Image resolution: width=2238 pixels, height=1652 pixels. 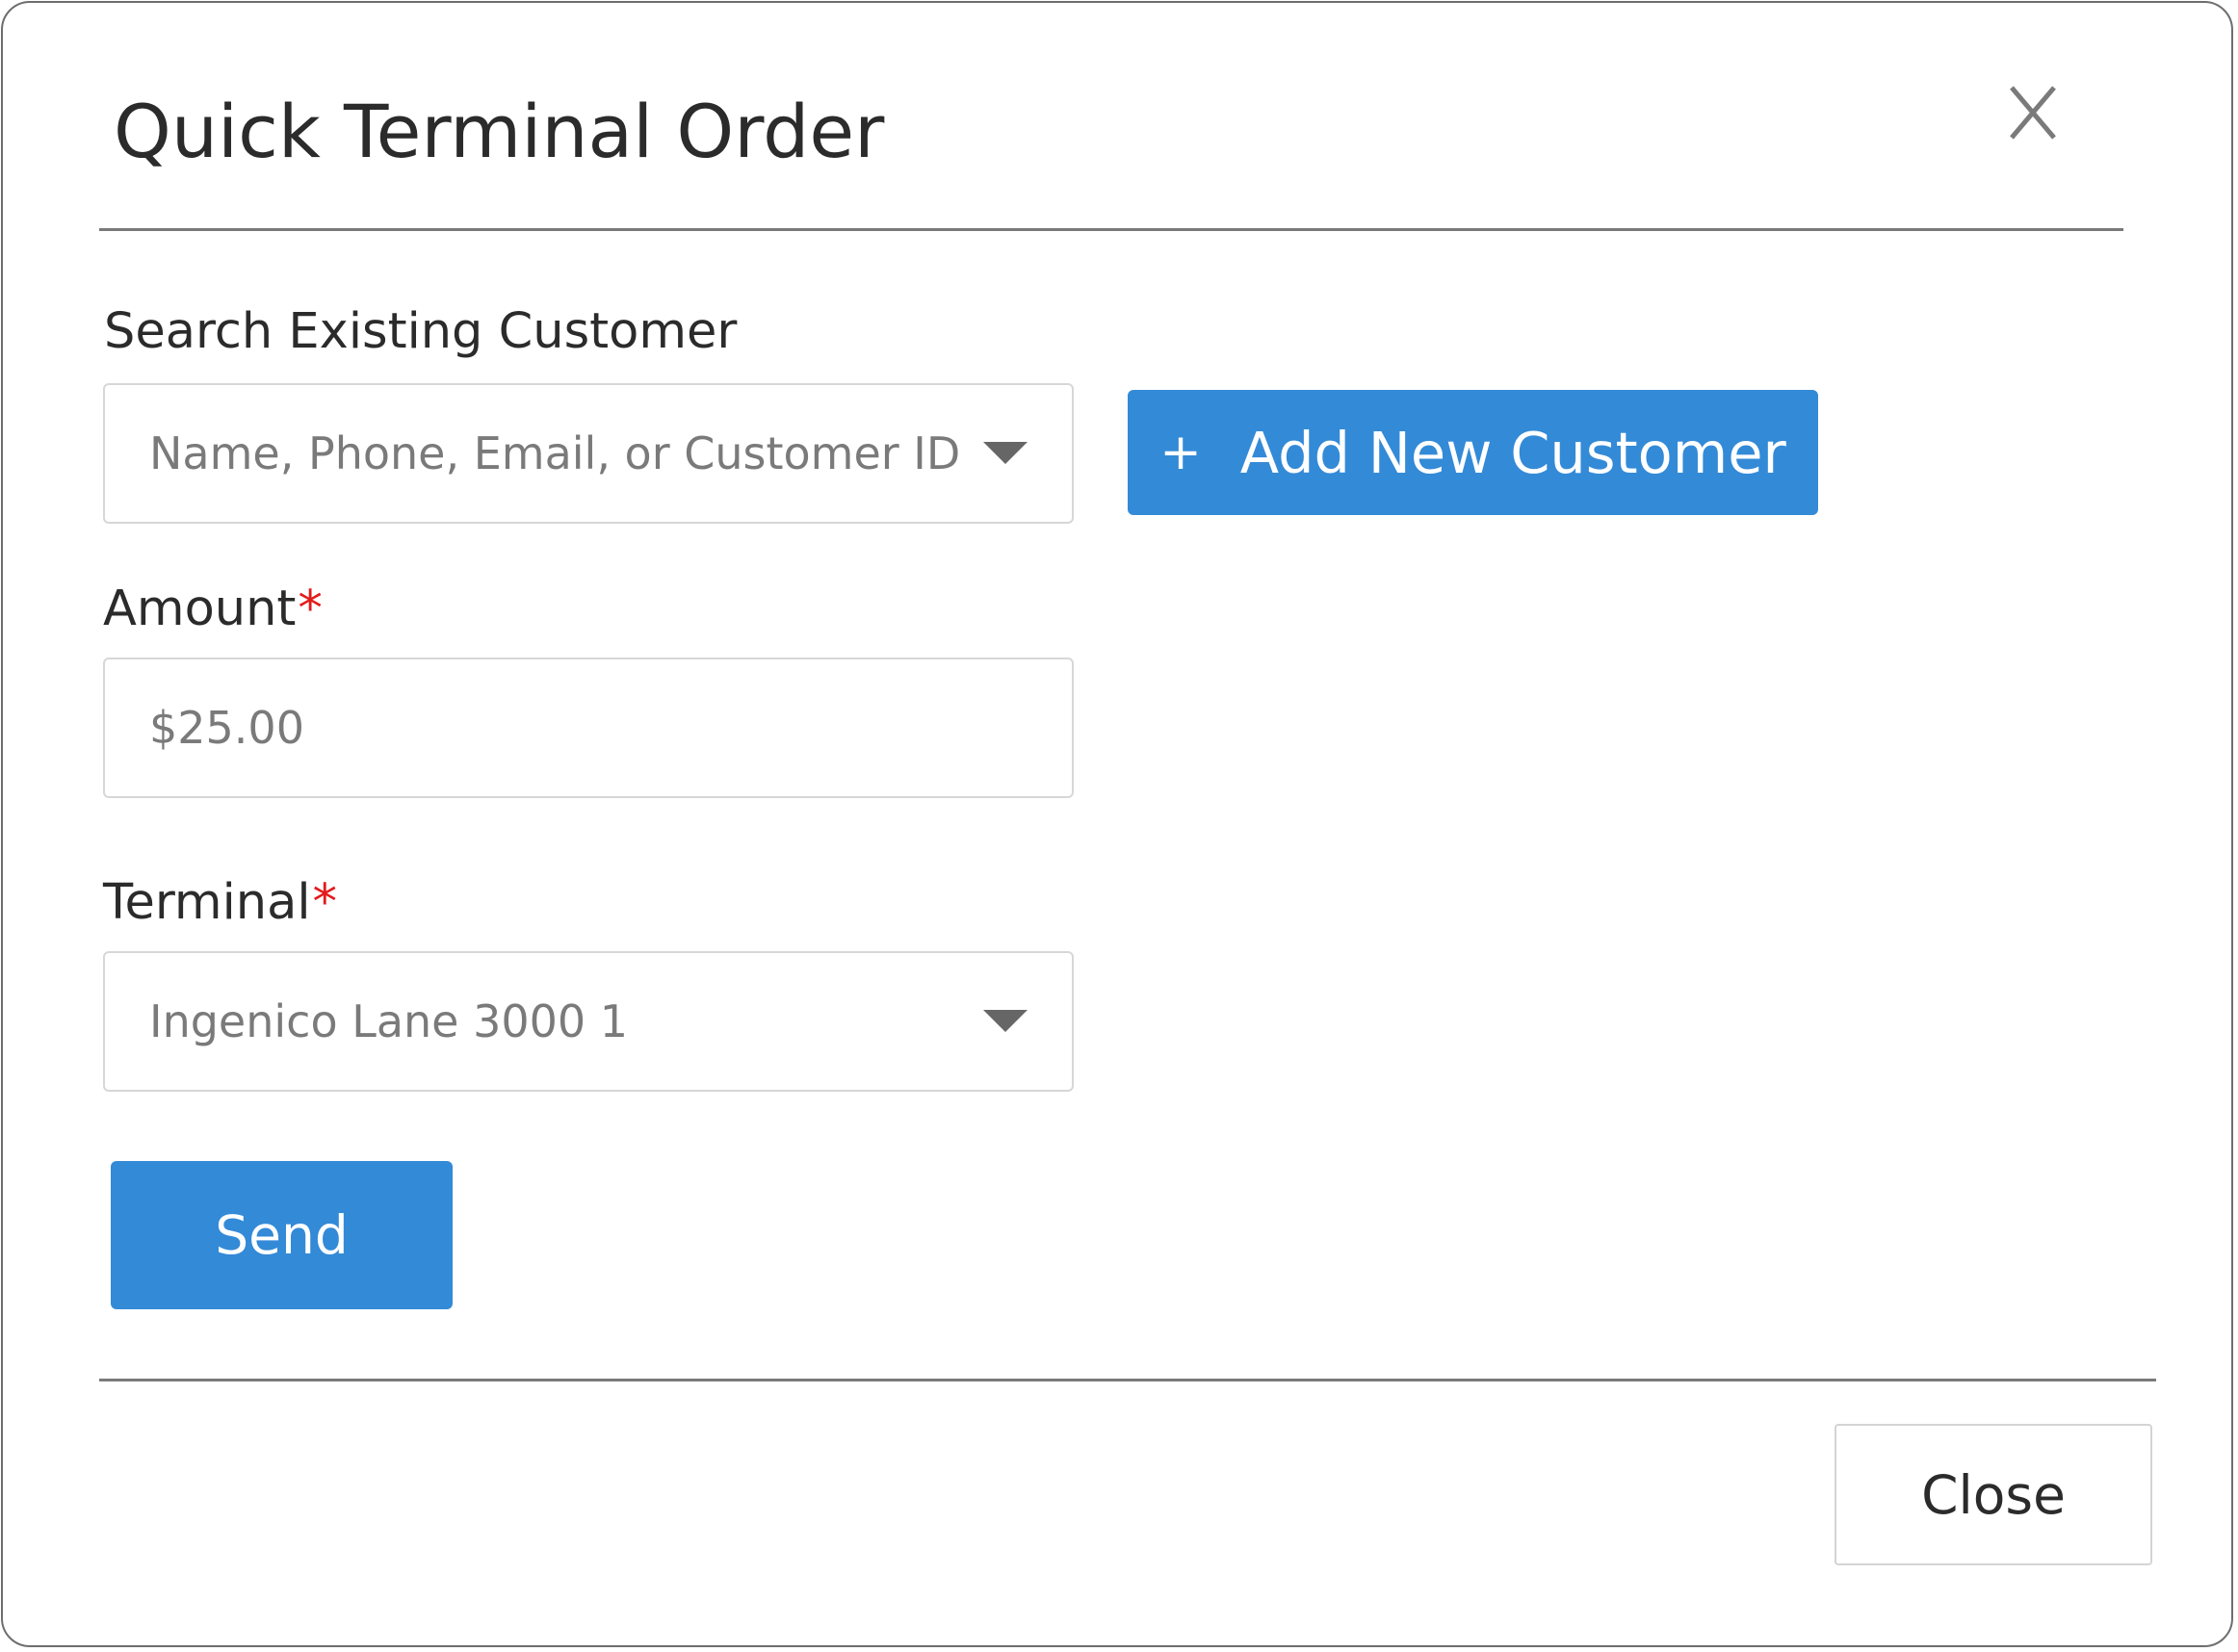 I want to click on amount-label-text: Amount, so click(x=200, y=609).